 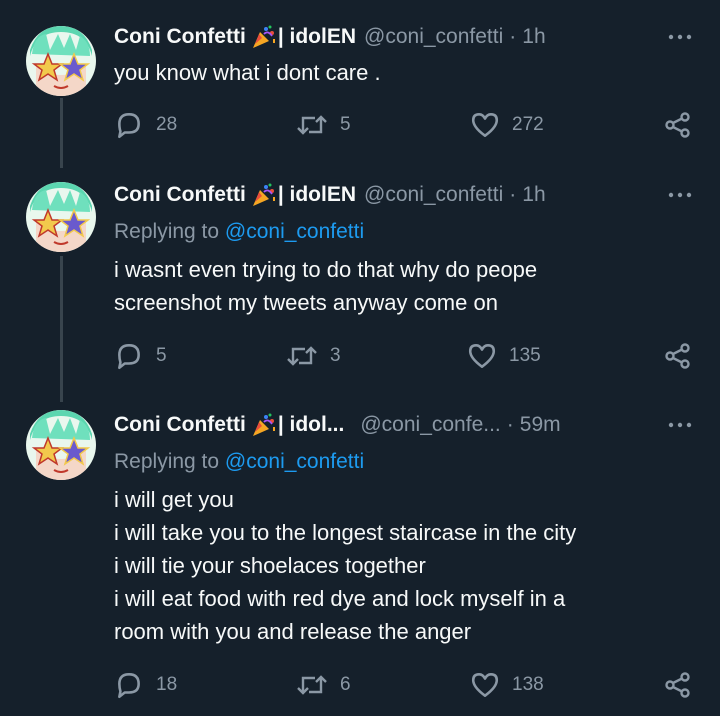 What do you see at coordinates (174, 499) in the screenshot?
I see `tweet-text-line: i will get you` at bounding box center [174, 499].